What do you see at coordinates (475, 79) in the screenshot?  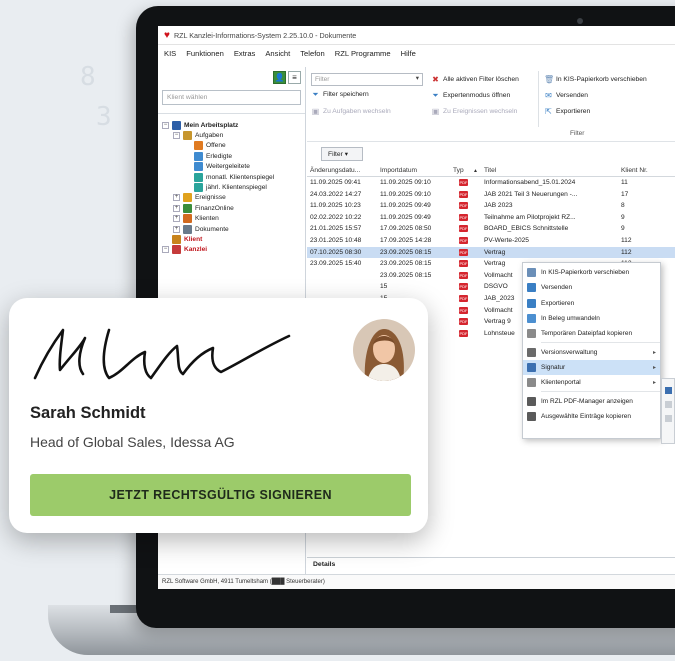 I see `clear-filters-button: ✖ Alle aktiven Filter löschen` at bounding box center [475, 79].